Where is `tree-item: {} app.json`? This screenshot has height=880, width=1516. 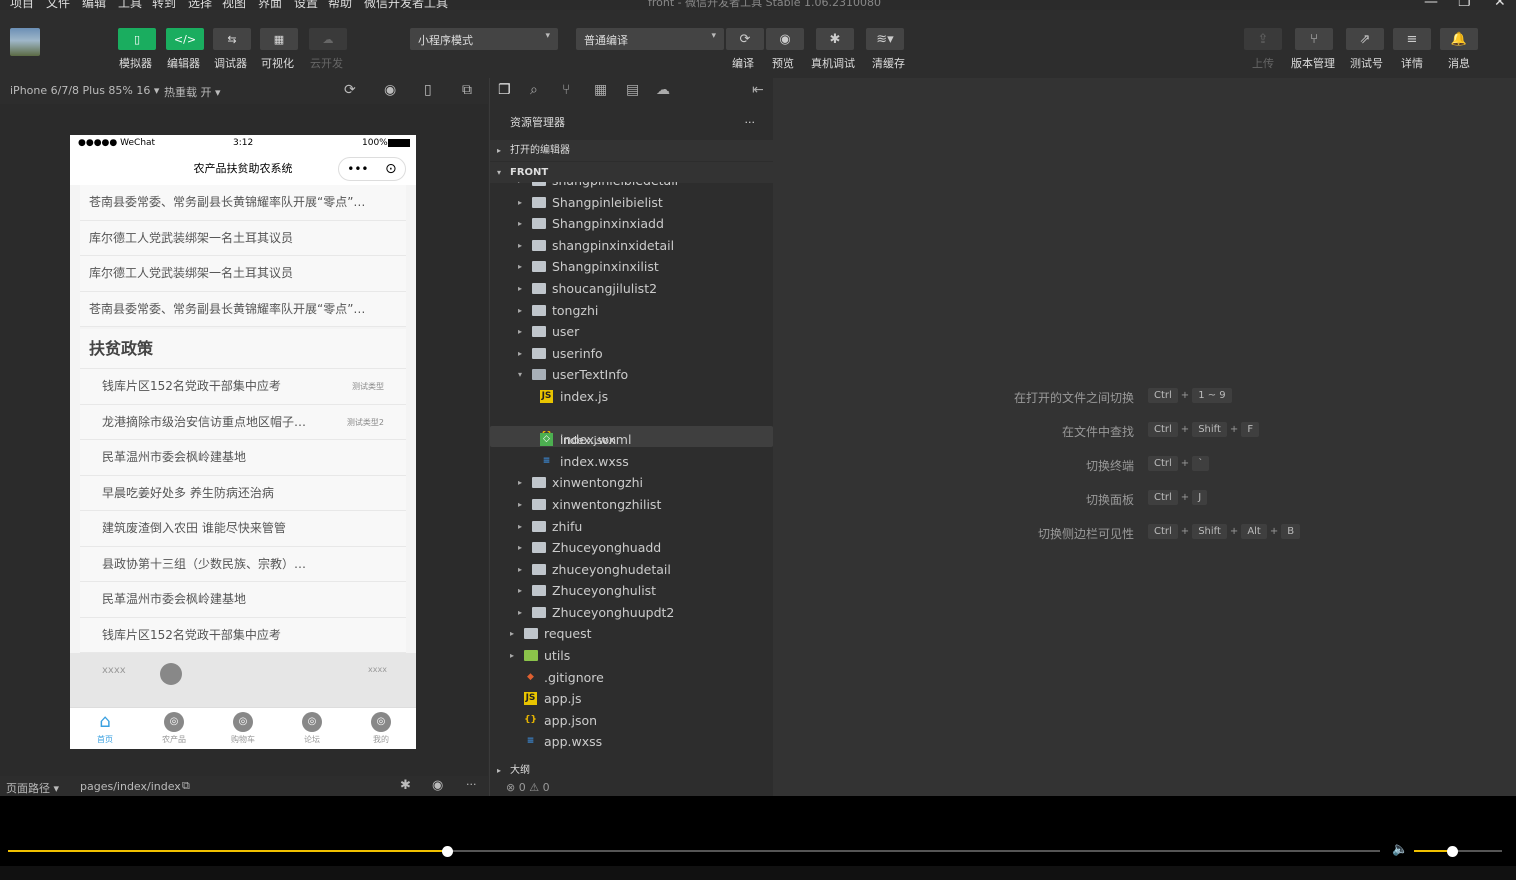 tree-item: {} app.json is located at coordinates (631, 721).